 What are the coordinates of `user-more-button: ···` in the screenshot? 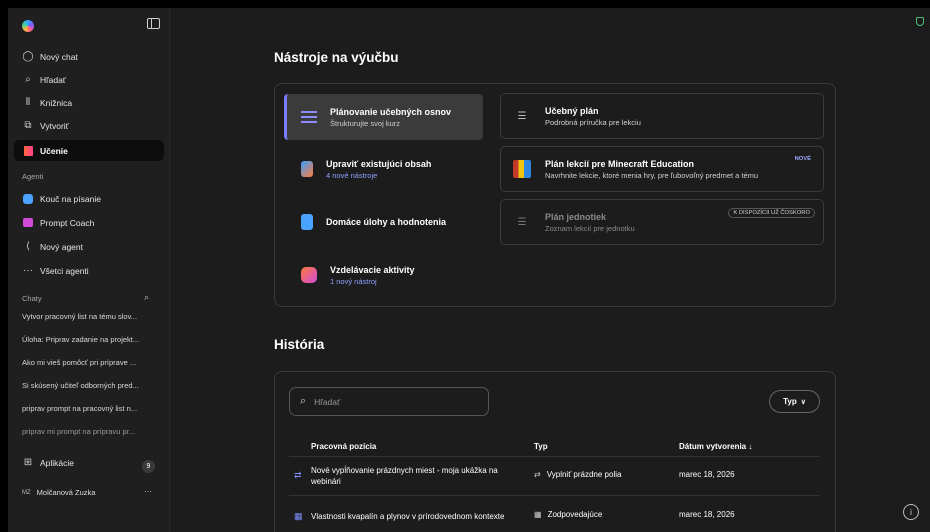 It's located at (148, 491).